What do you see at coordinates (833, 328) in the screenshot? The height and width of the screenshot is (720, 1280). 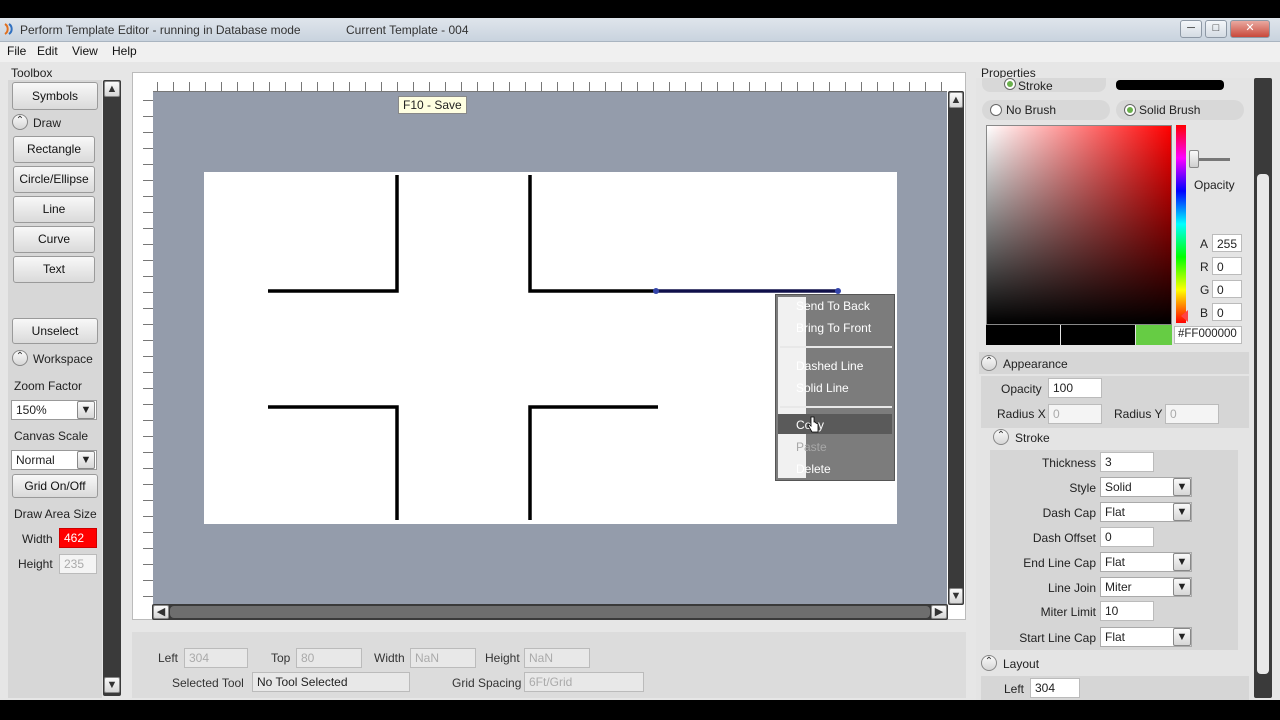 I see `menu-bring-to-front: Bring To Front` at bounding box center [833, 328].